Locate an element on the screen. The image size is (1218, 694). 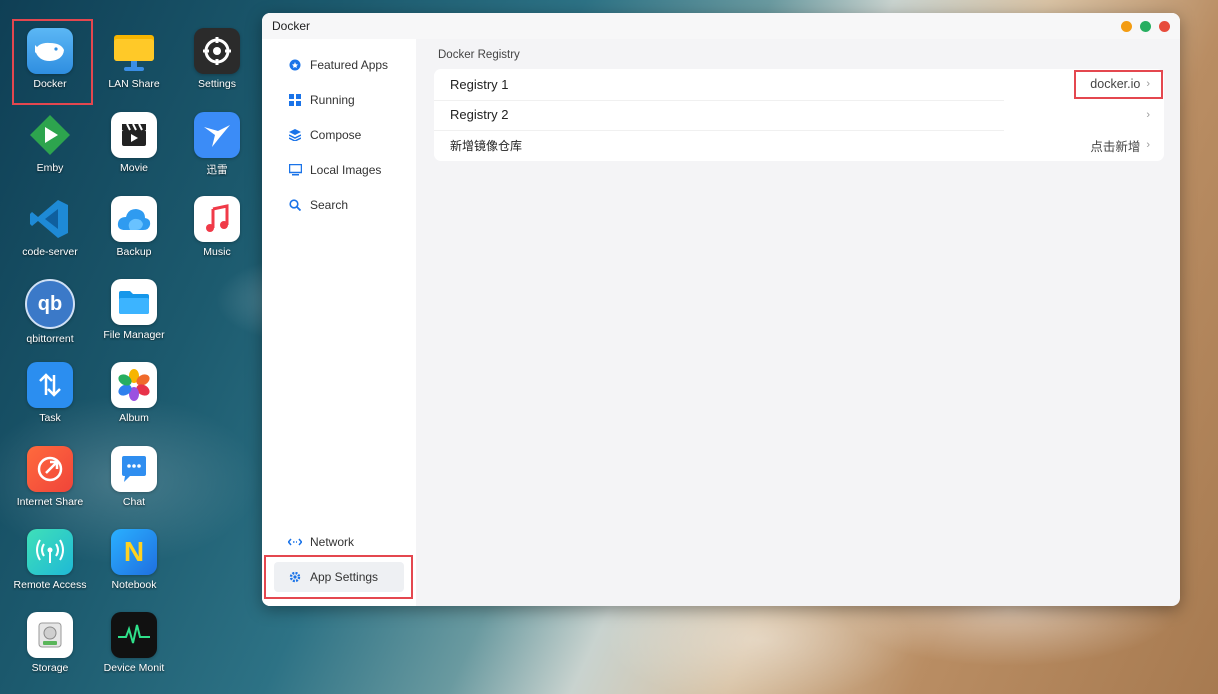
sidebar-item-label: Compose is located at coordinates (336, 135).